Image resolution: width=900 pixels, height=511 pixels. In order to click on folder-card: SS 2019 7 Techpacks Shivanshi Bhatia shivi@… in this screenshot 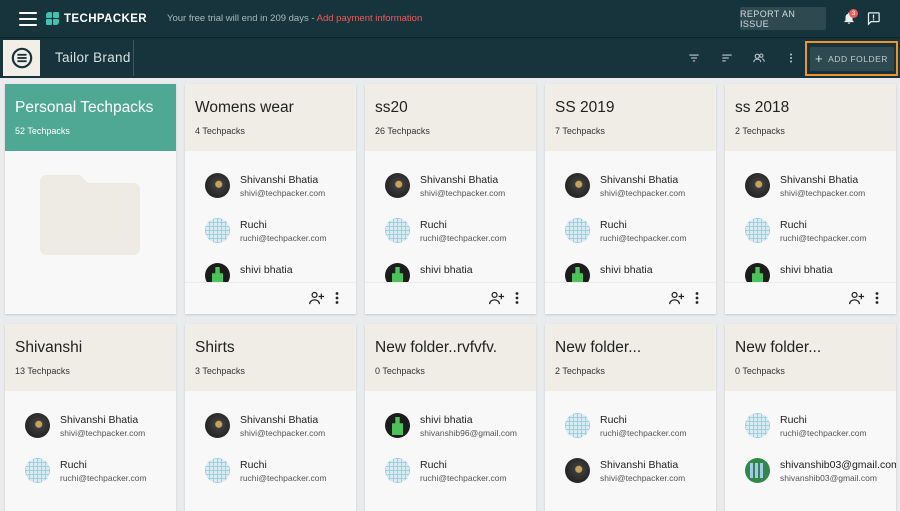, I will do `click(630, 199)`.